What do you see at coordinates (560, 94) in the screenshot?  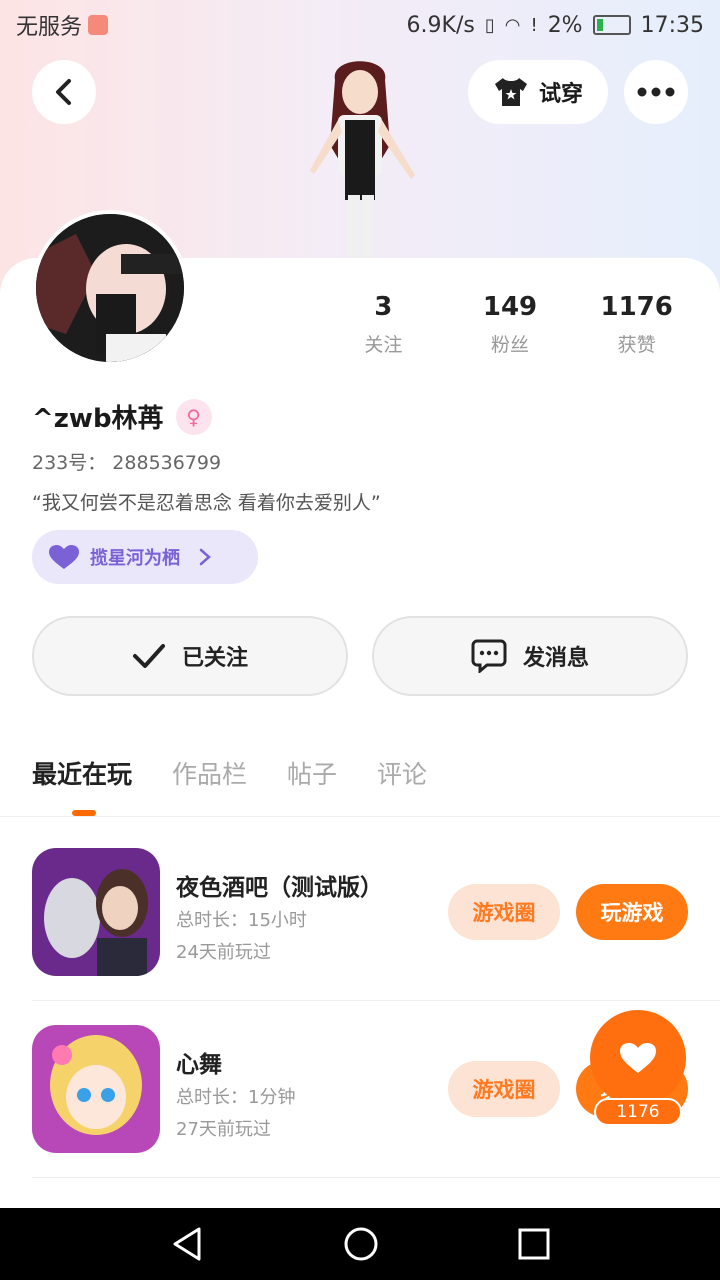 I see `try-on-label: 试穿` at bounding box center [560, 94].